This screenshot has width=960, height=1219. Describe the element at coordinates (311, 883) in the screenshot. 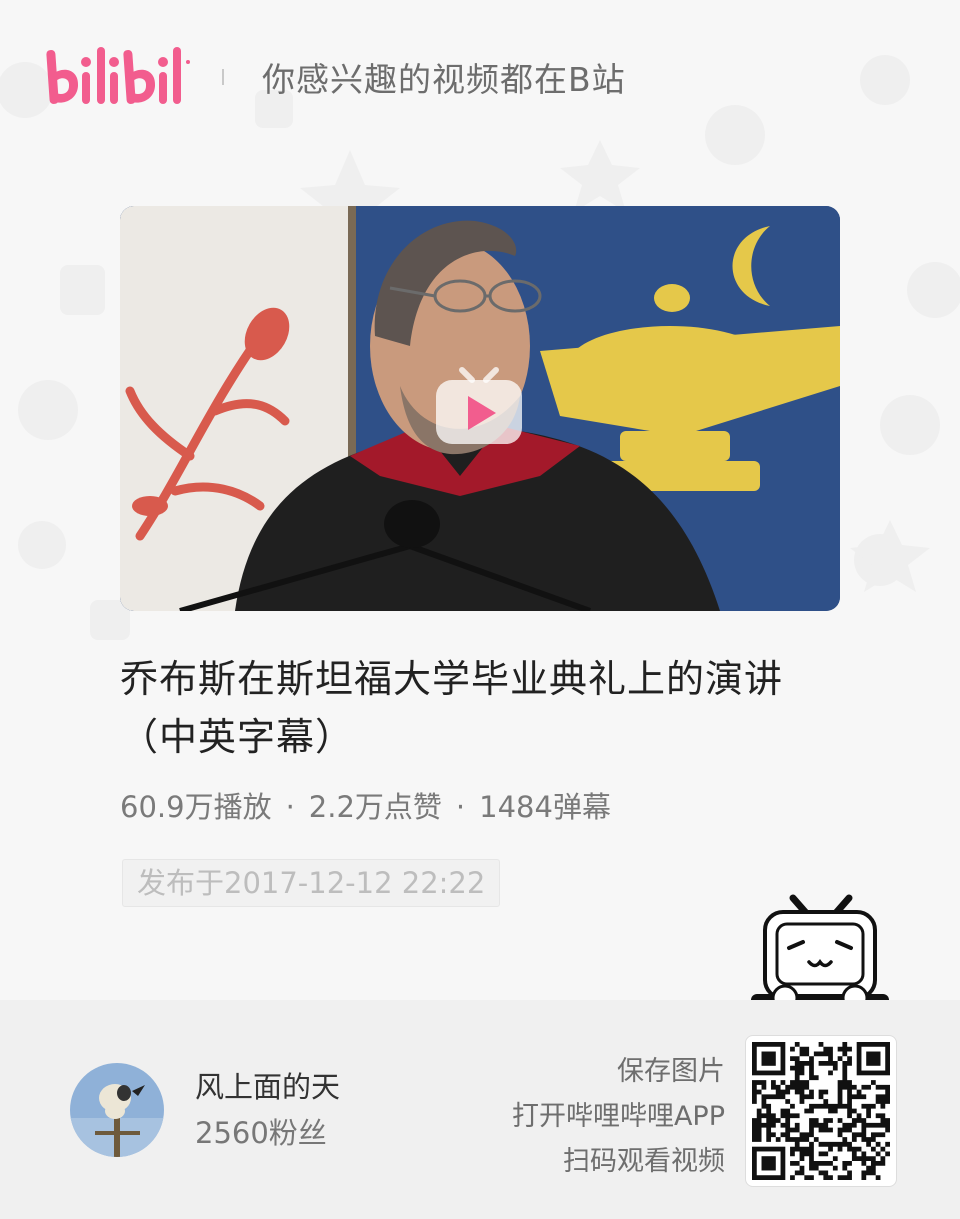

I see `publish-date: 发布于2017-12-12 22:22` at that location.